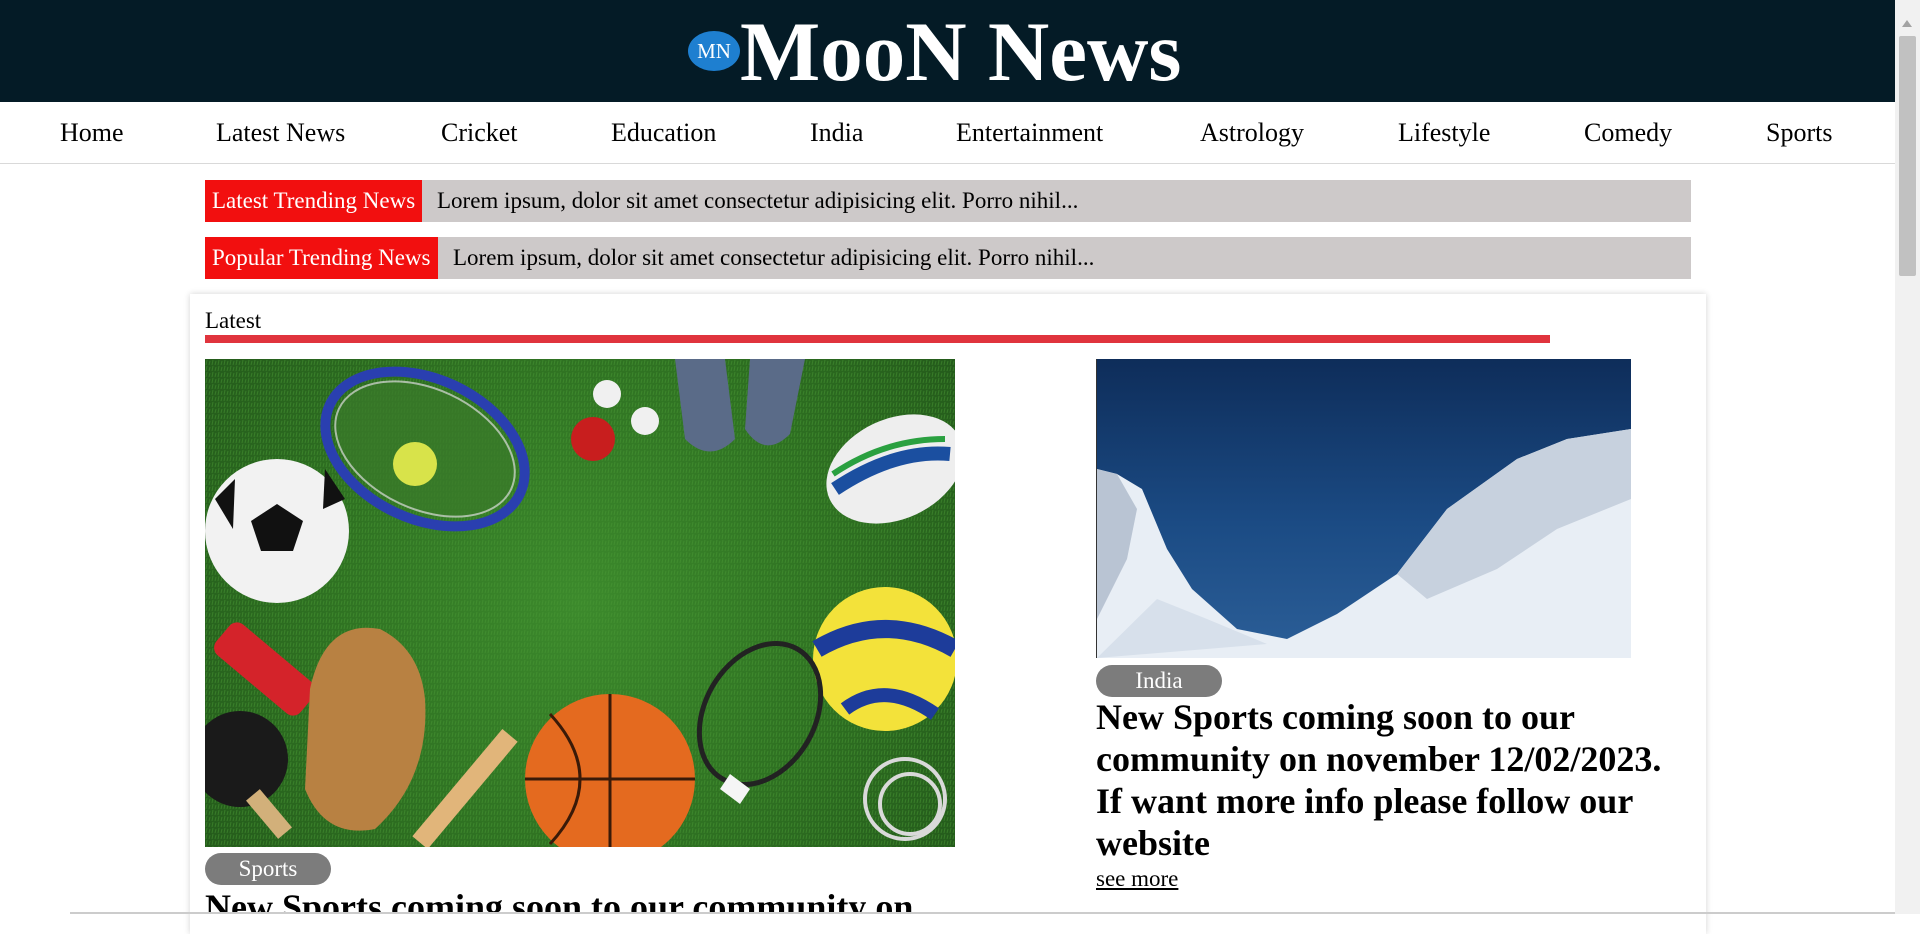  I want to click on nav-item-education: Education, so click(663, 133).